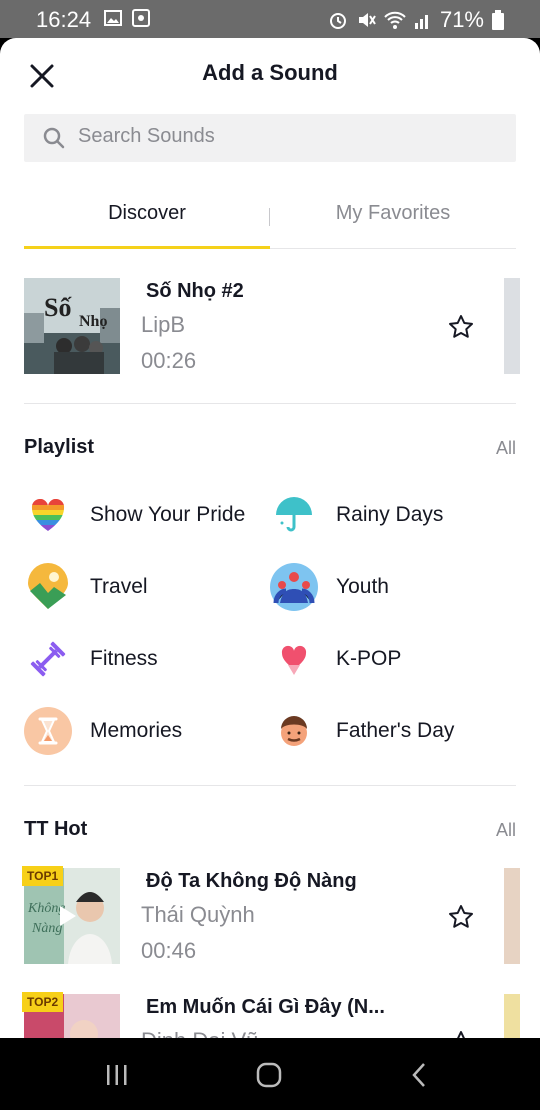 Image resolution: width=540 pixels, height=1110 pixels. I want to click on system-nav-bar, so click(270, 1074).